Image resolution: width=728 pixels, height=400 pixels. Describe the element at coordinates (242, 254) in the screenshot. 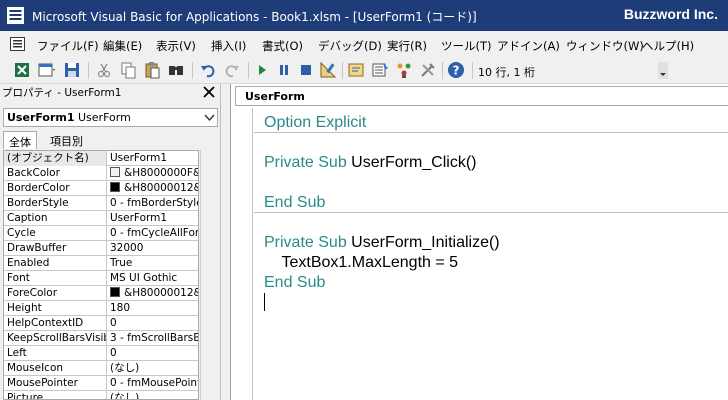

I see `code-margin` at that location.